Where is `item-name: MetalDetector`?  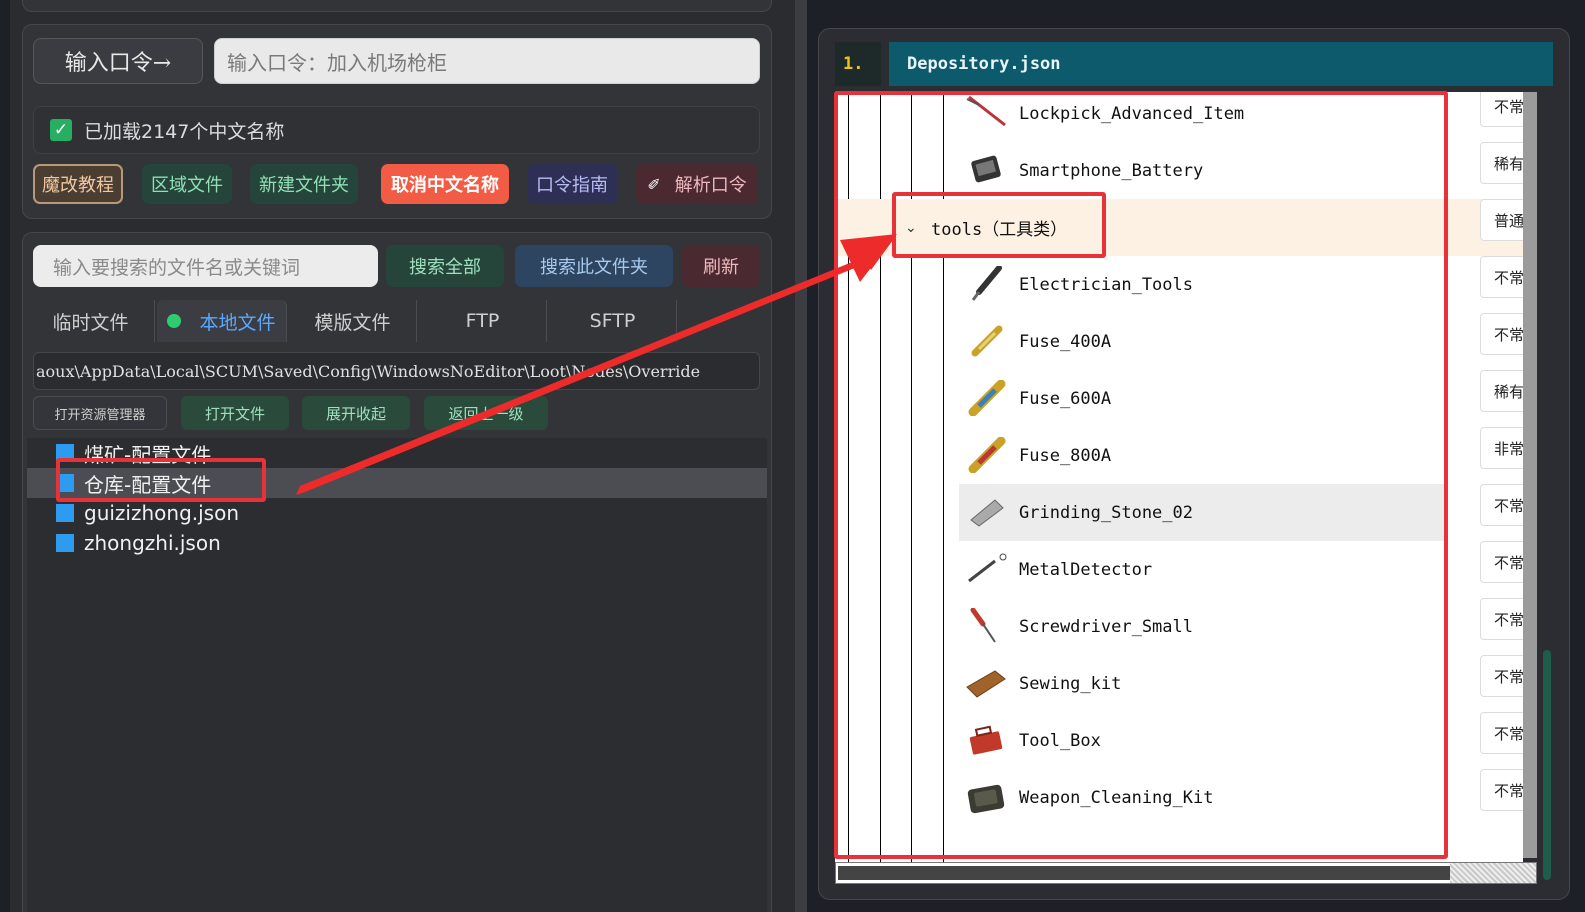
item-name: MetalDetector is located at coordinates (1086, 569).